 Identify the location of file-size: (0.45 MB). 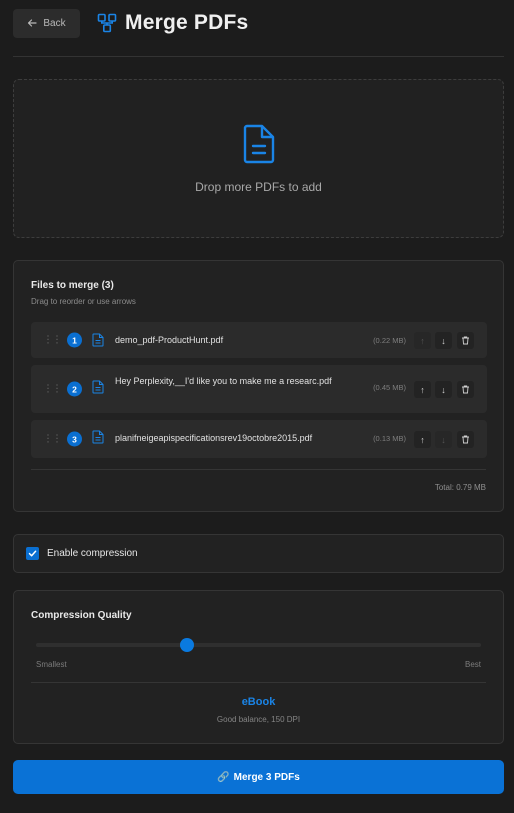
(389, 387).